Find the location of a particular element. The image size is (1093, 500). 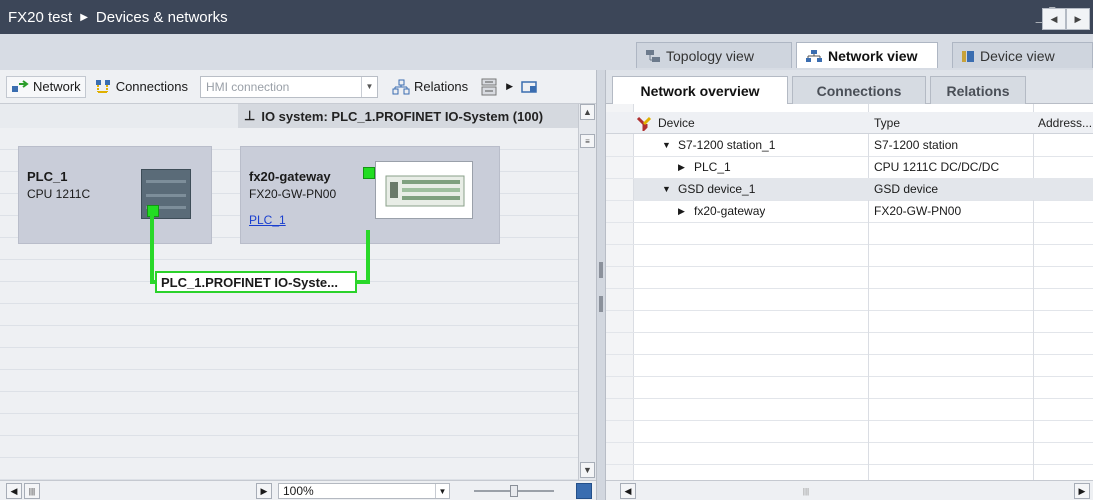

relations-icon is located at coordinates (401, 86).